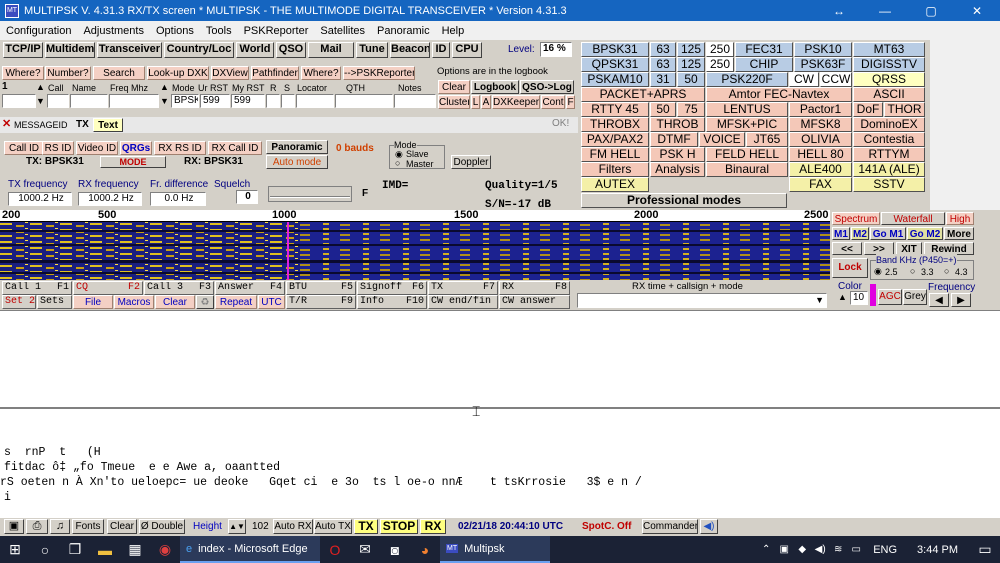 The image size is (1000, 563). Describe the element at coordinates (764, 49) in the screenshot. I see `mode-fec31: FEC31` at that location.